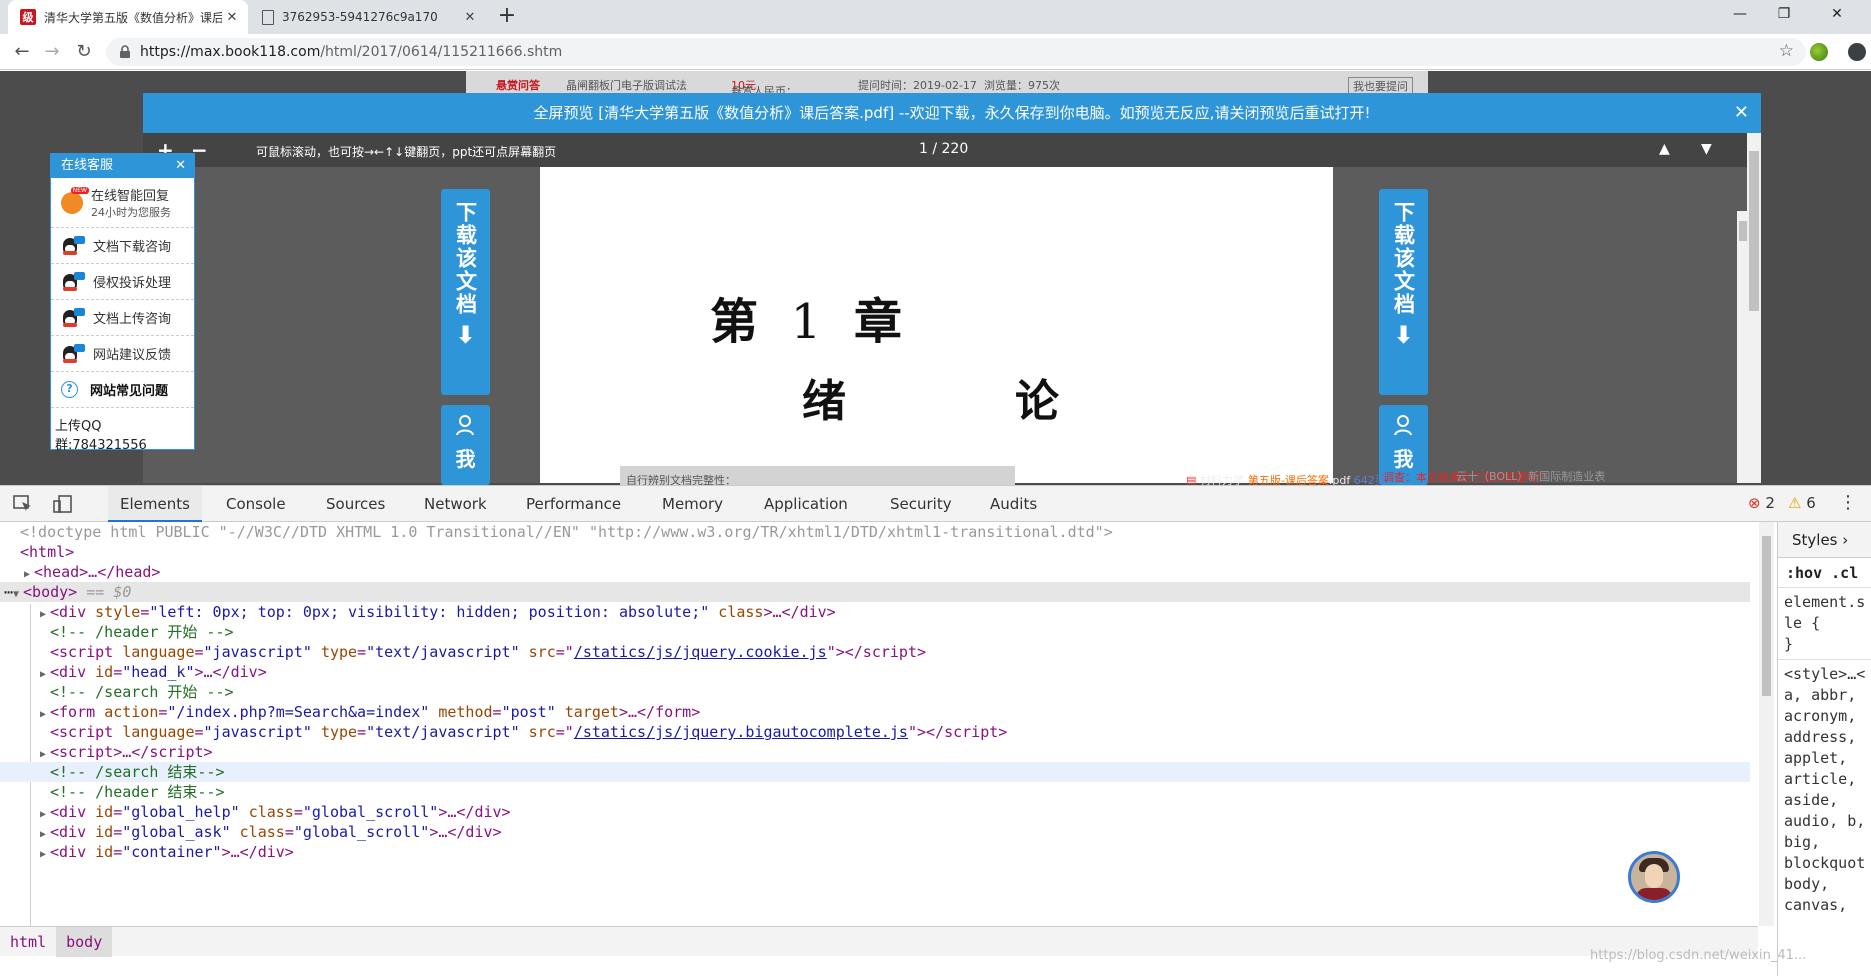 The width and height of the screenshot is (1871, 976). I want to click on reward-label: 悬赏人民币： 10元, so click(764, 88).